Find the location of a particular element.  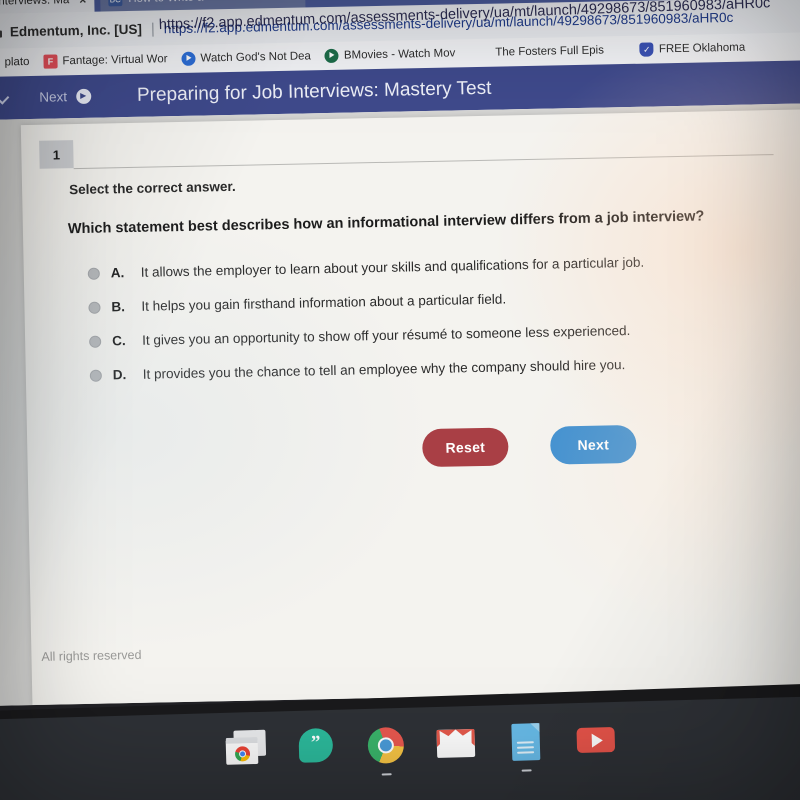

next-button: Next is located at coordinates (593, 444).